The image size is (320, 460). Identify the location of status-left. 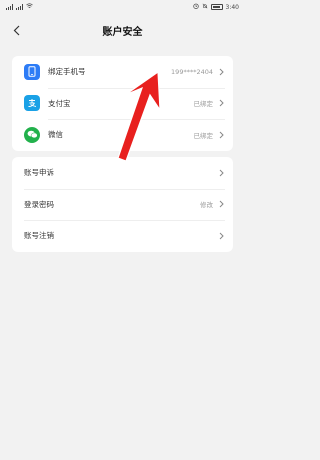
(19, 7).